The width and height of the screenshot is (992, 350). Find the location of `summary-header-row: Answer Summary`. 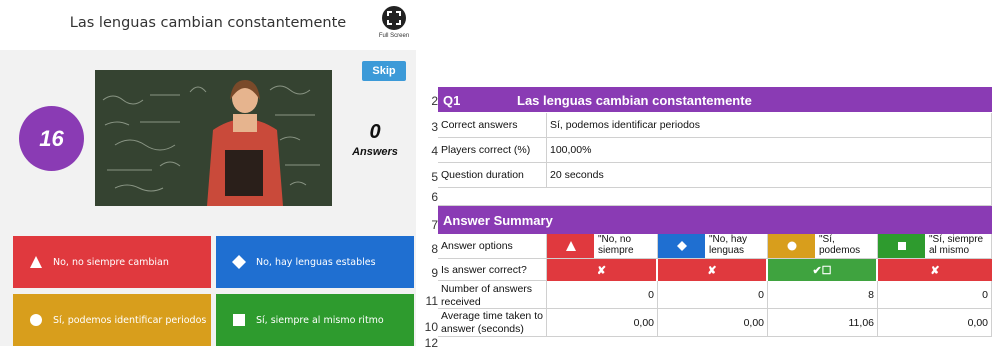

summary-header-row: Answer Summary is located at coordinates (715, 220).